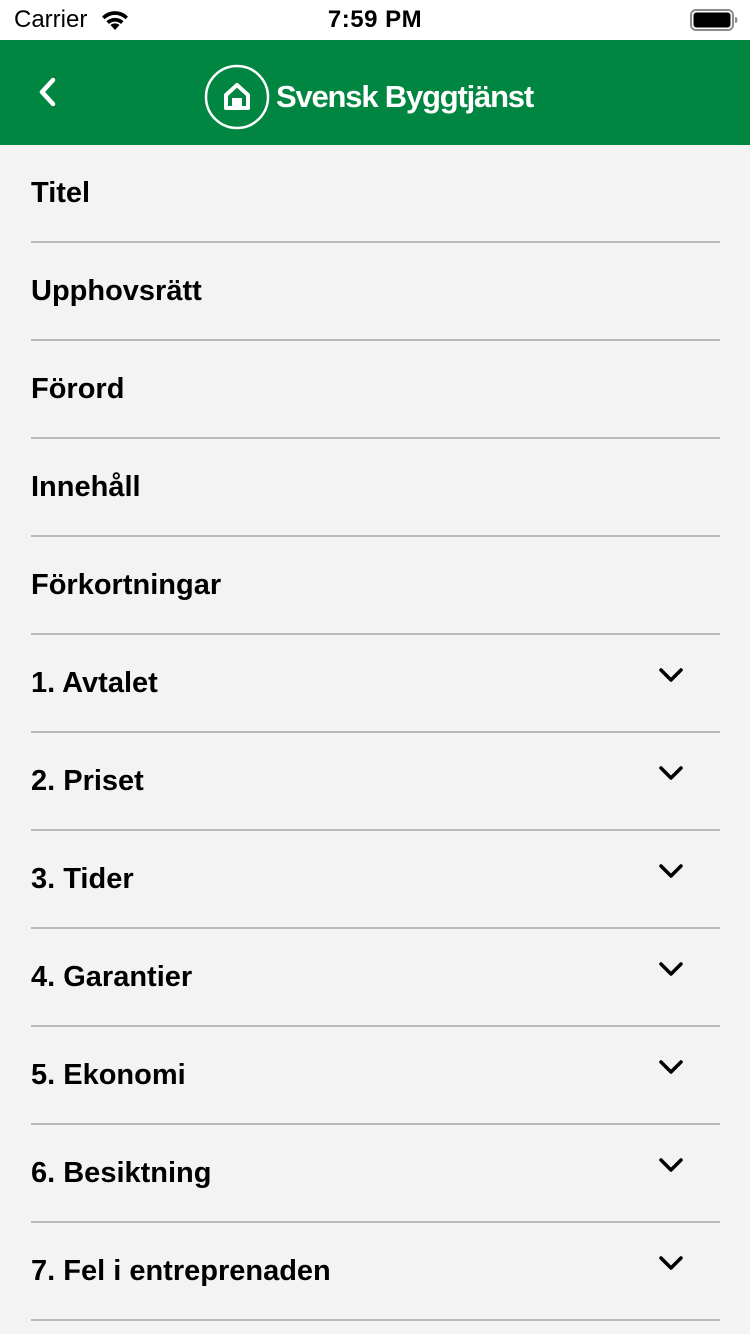 The height and width of the screenshot is (1334, 750). Describe the element at coordinates (375, 586) in the screenshot. I see `toc-item: Förkortningar` at that location.